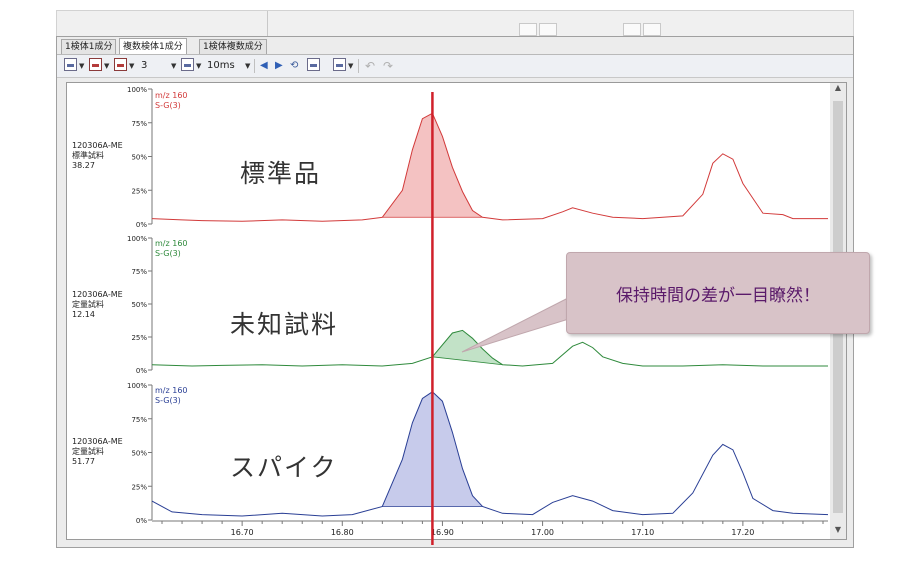  Describe the element at coordinates (342, 532) in the screenshot. I see `x-tick-label: 16.80` at that location.